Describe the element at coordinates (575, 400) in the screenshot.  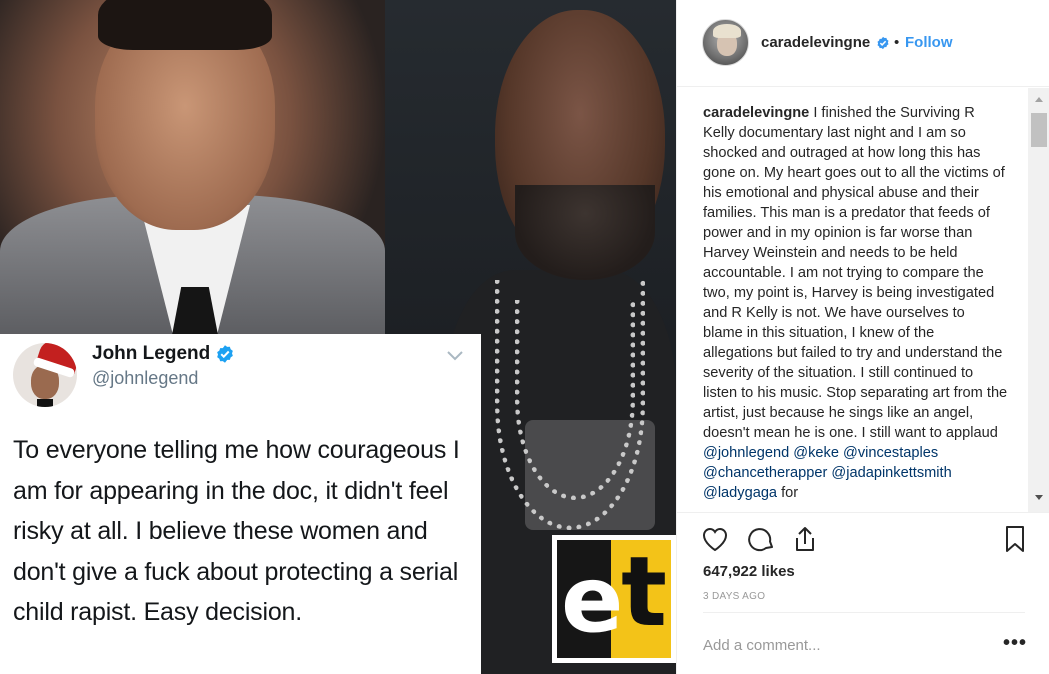
I see `chain-necklace-inner` at that location.